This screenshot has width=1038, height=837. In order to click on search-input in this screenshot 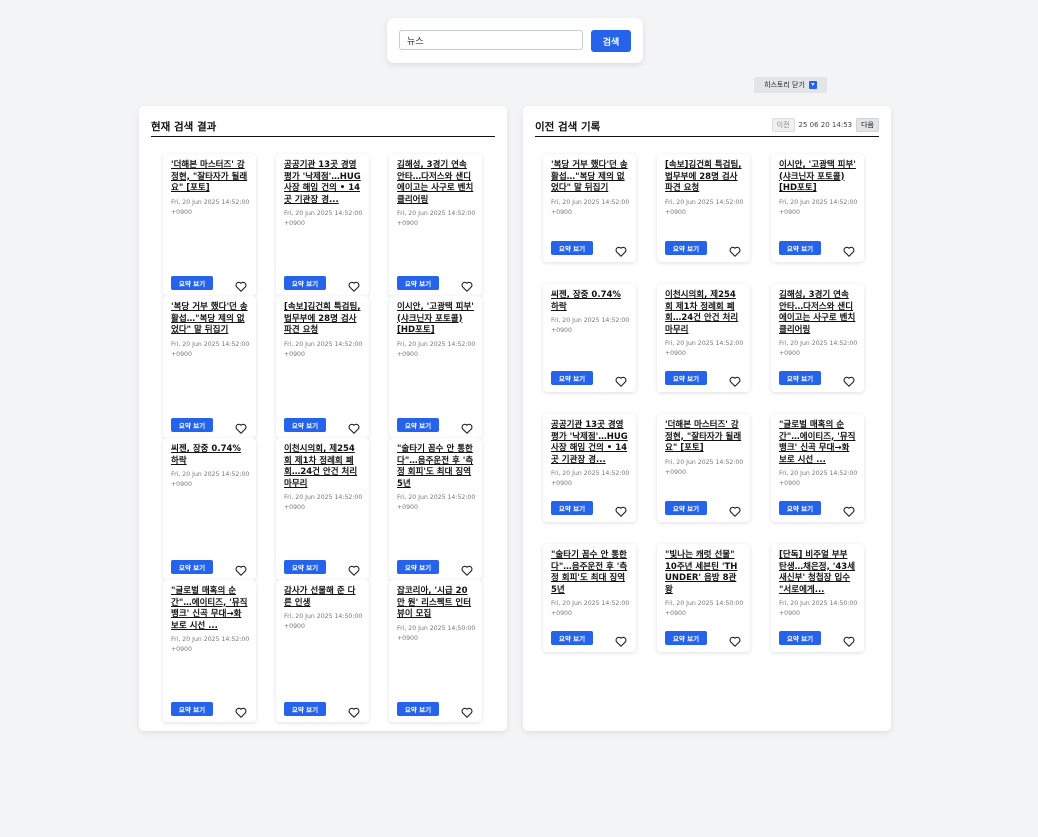, I will do `click(491, 40)`.